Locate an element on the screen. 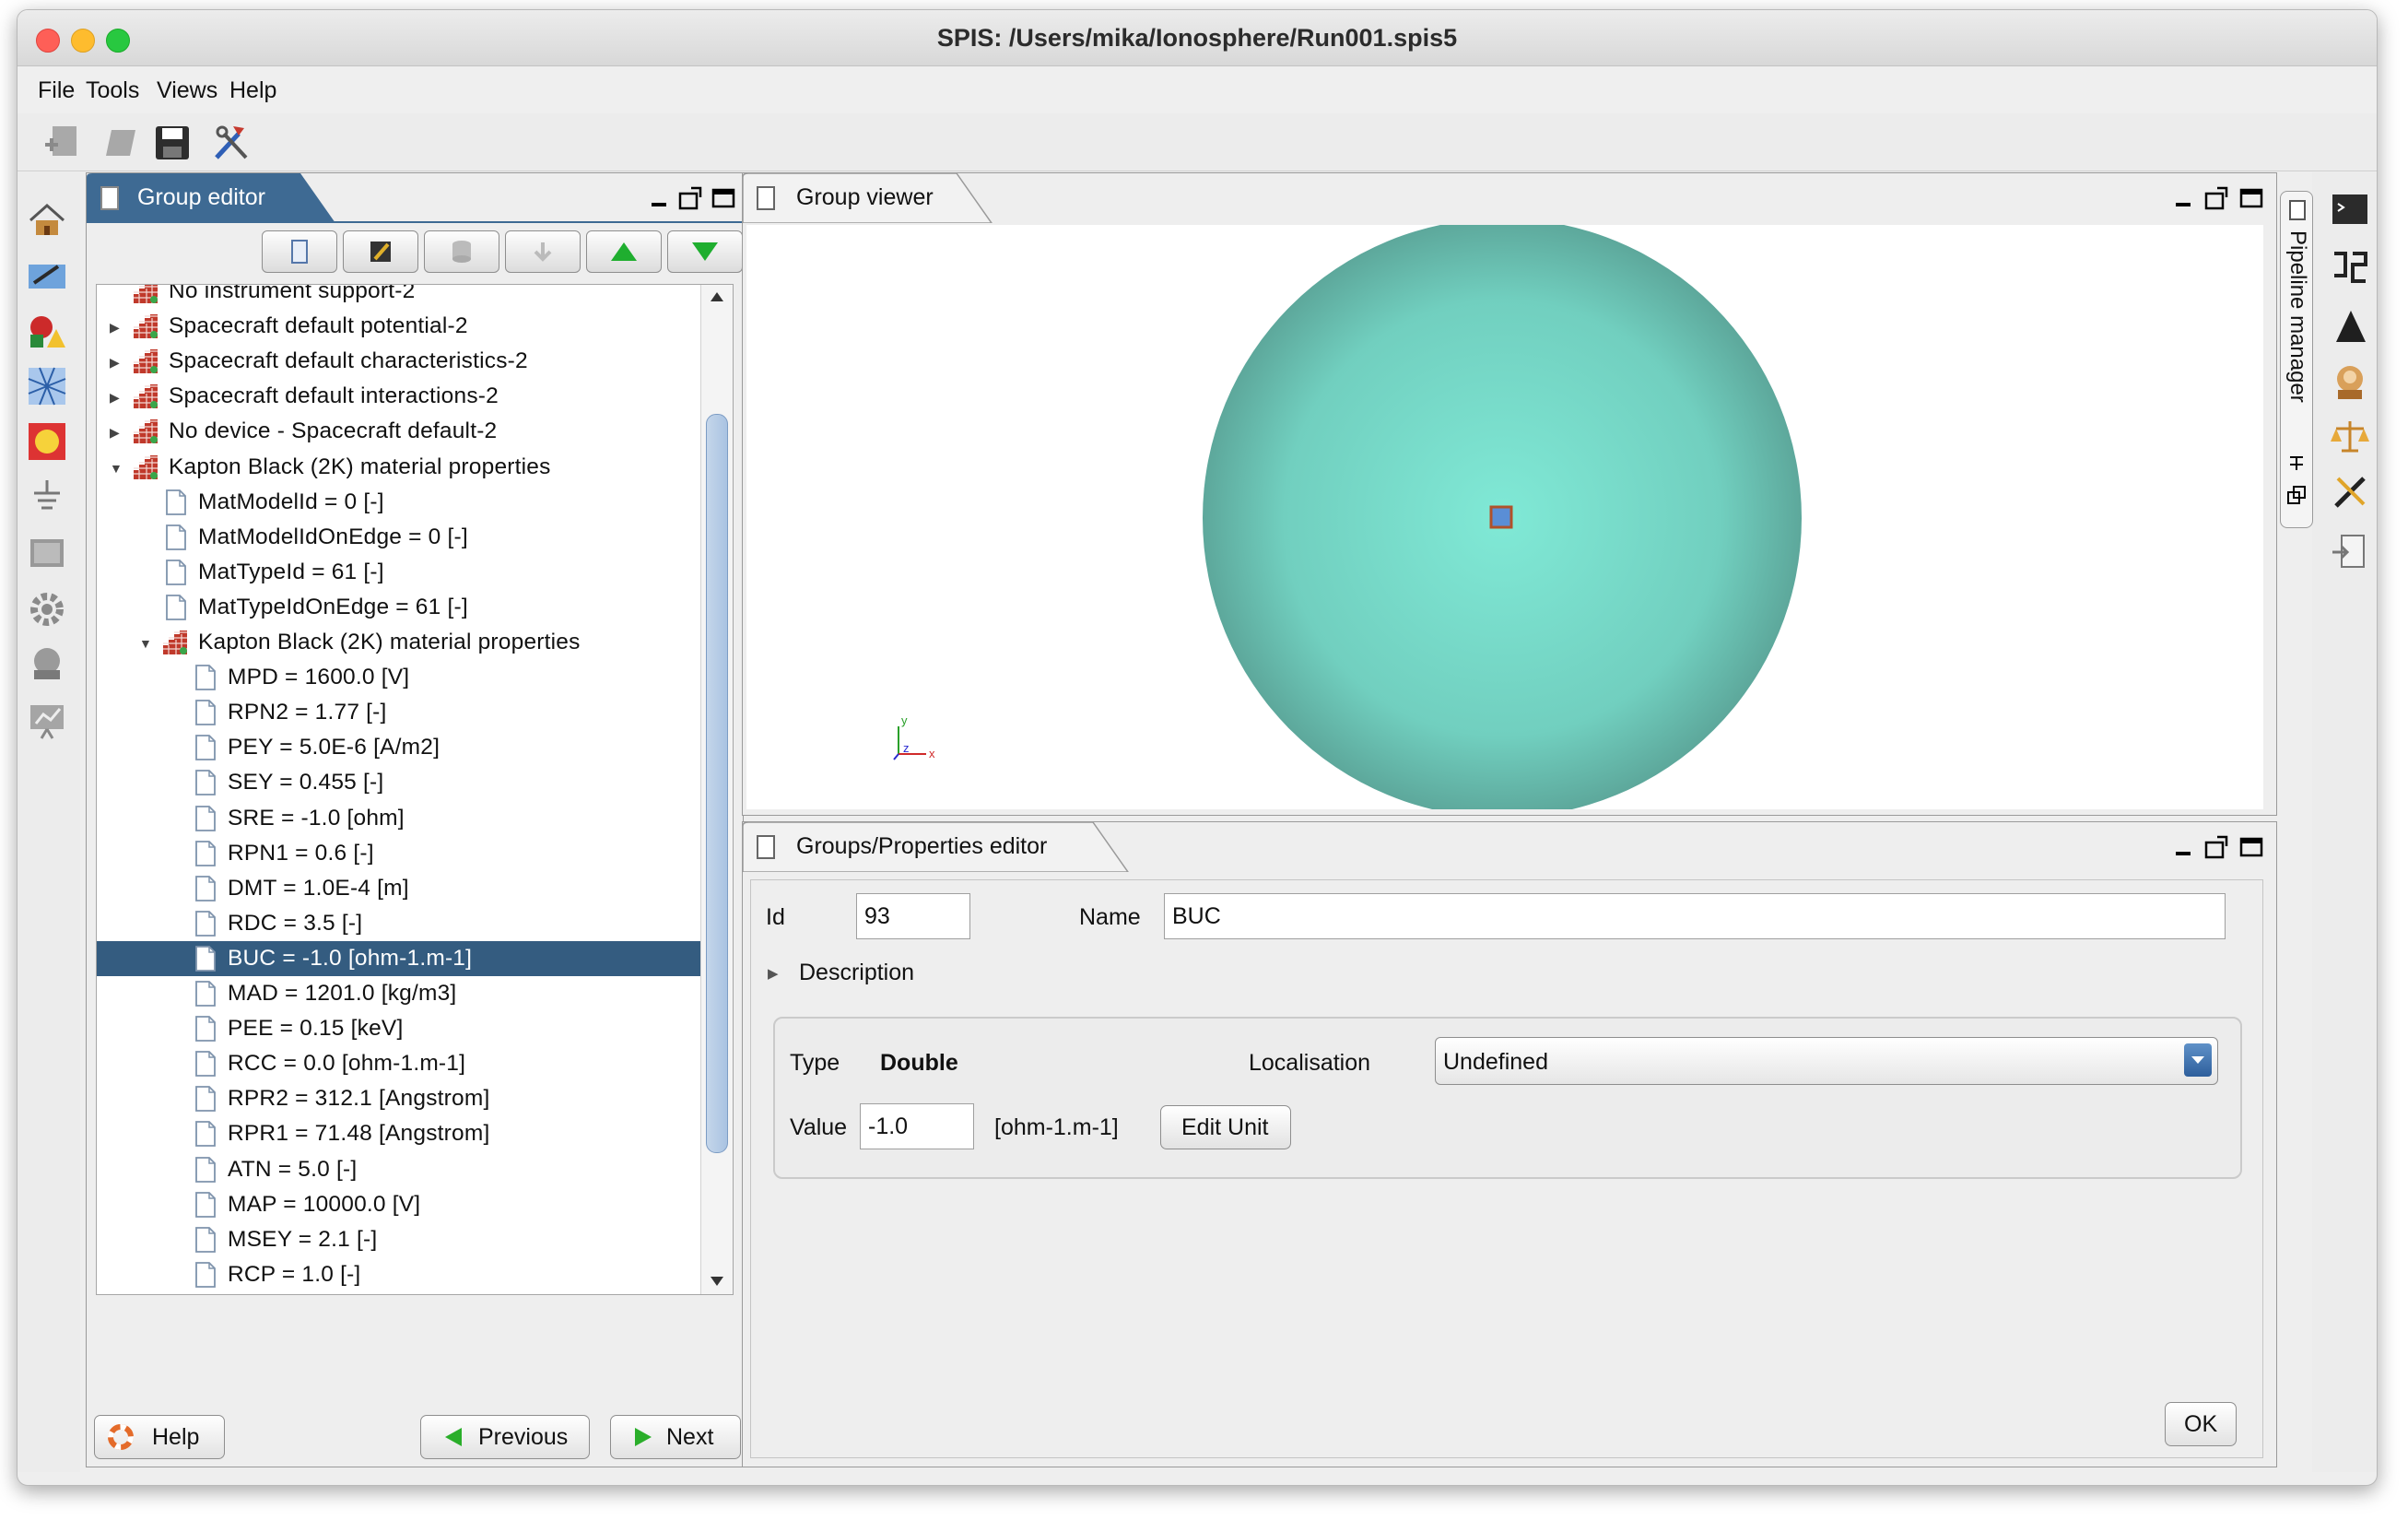  tree-item: RDC = 3.5 [-] is located at coordinates (398, 923).